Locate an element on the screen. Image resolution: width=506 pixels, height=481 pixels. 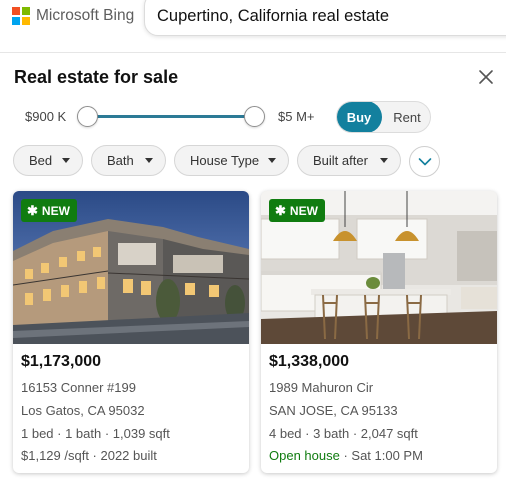
more-filters-button is located at coordinates (424, 161).